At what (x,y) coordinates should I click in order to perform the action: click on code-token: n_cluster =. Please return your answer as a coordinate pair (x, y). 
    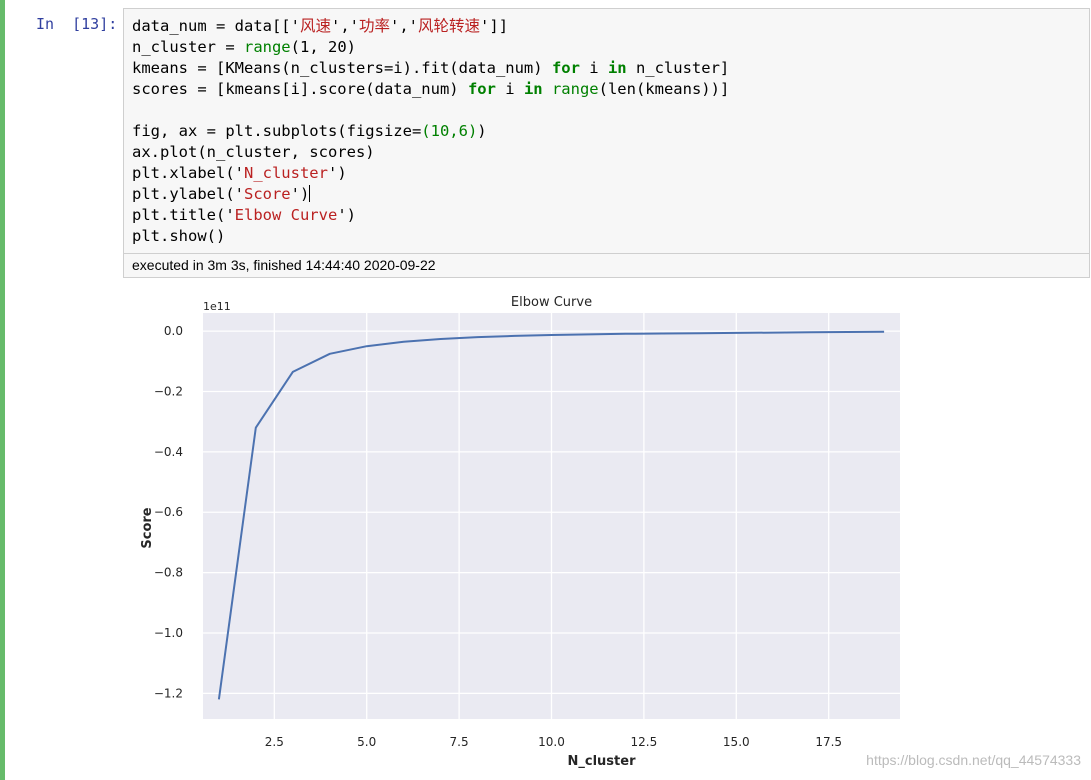
    Looking at the image, I should click on (188, 47).